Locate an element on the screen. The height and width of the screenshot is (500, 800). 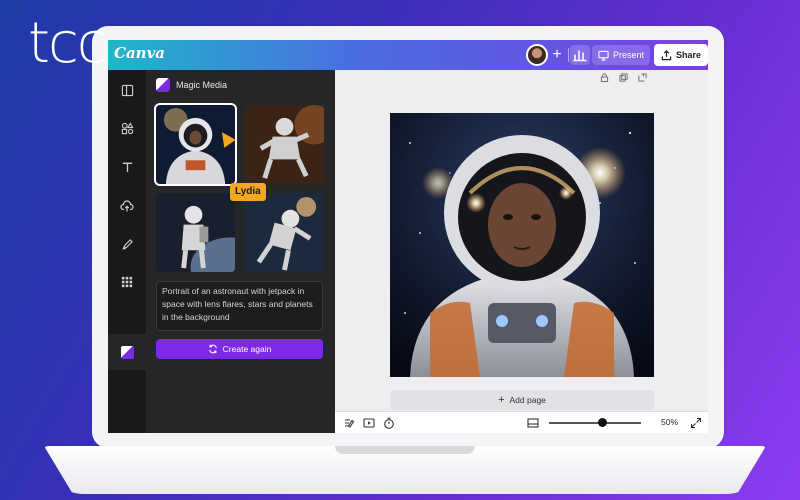
present-label: Present is located at coordinates (629, 55).